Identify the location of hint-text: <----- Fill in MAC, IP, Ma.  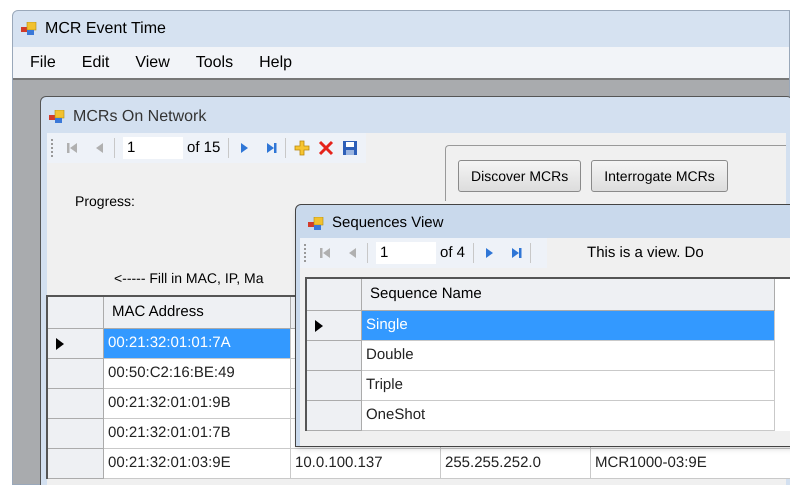
(189, 278).